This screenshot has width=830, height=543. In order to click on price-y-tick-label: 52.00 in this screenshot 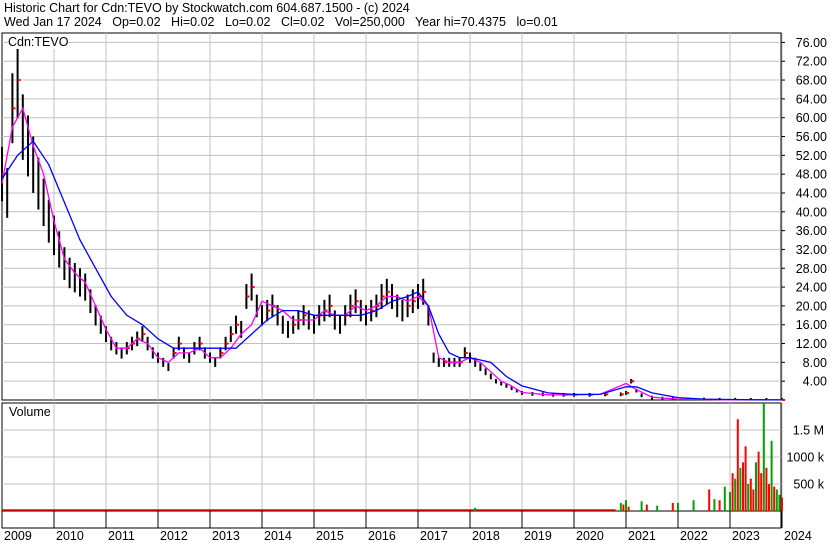, I will do `click(811, 156)`.